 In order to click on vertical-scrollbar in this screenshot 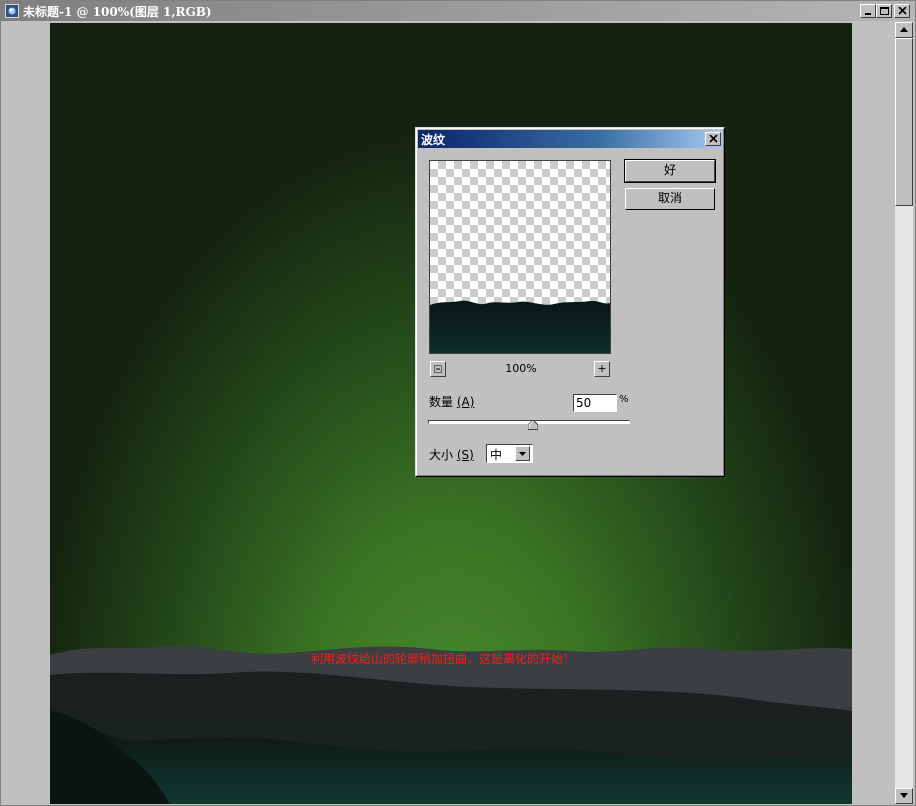, I will do `click(904, 413)`.